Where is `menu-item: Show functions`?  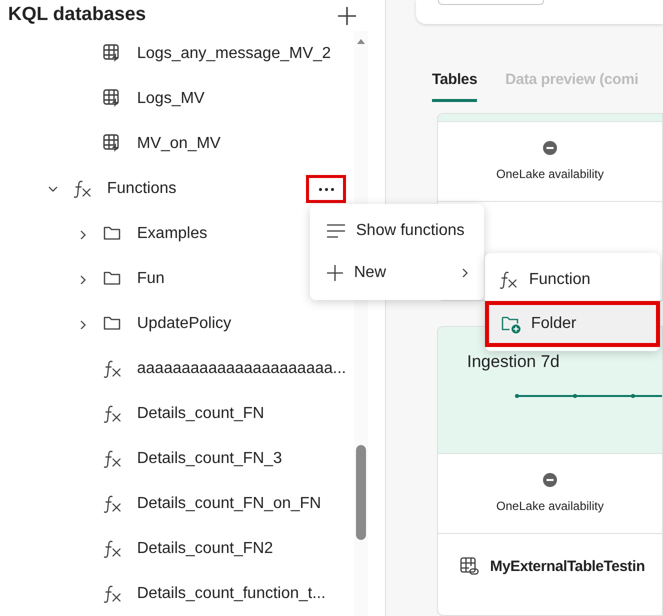 menu-item: Show functions is located at coordinates (397, 231).